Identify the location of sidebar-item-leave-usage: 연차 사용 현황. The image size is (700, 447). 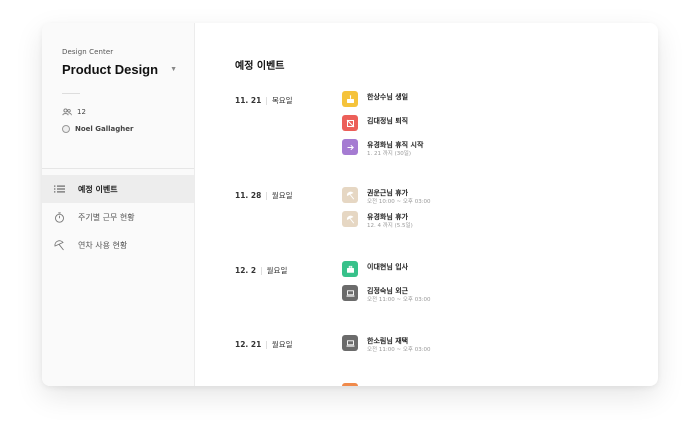
(118, 245).